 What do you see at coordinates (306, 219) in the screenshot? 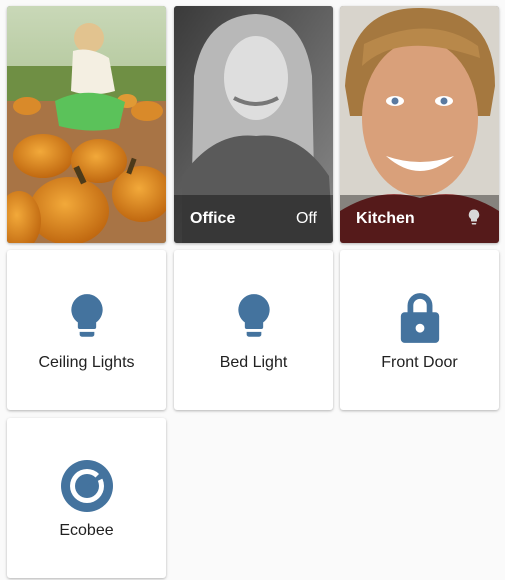
I see `office-state-label: Off` at bounding box center [306, 219].